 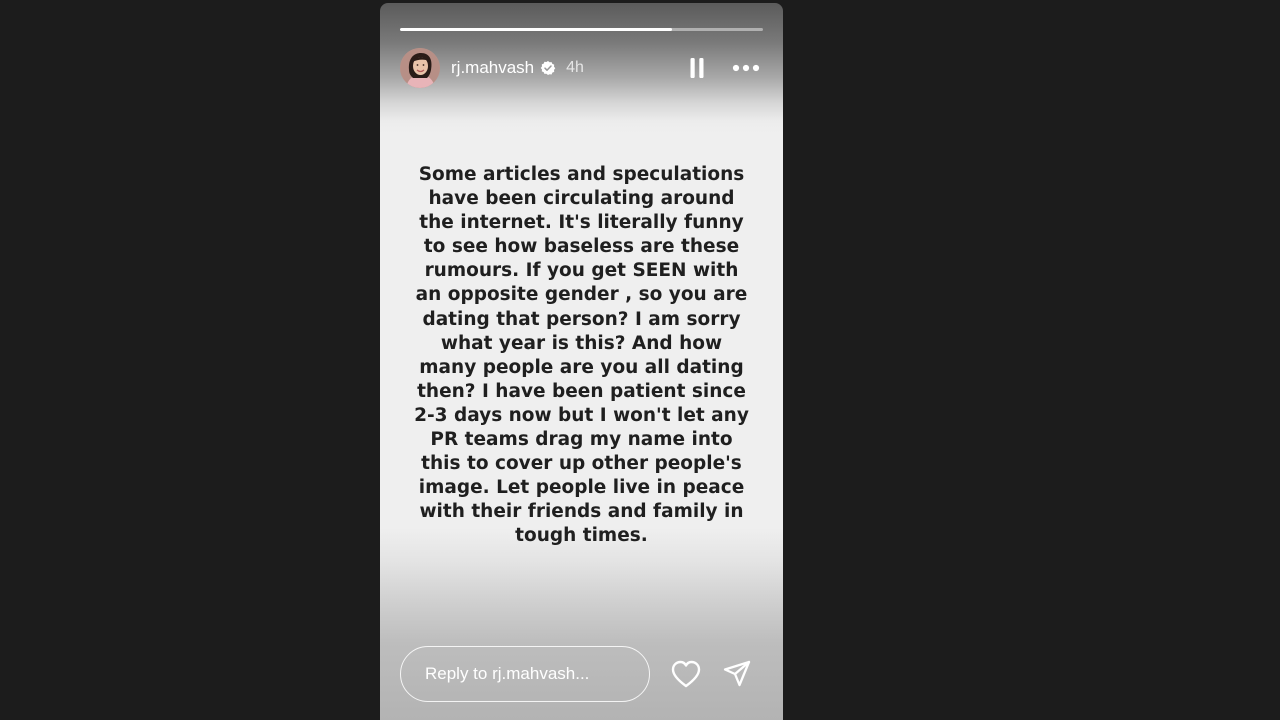 I want to click on avatar, so click(x=420, y=68).